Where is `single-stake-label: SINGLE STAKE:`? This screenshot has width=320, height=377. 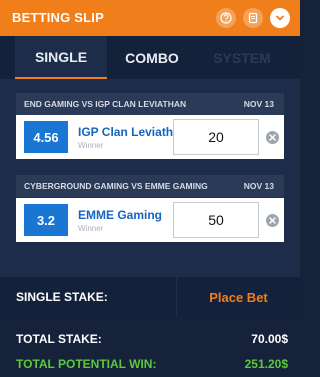 single-stake-label: SINGLE STAKE: is located at coordinates (62, 297).